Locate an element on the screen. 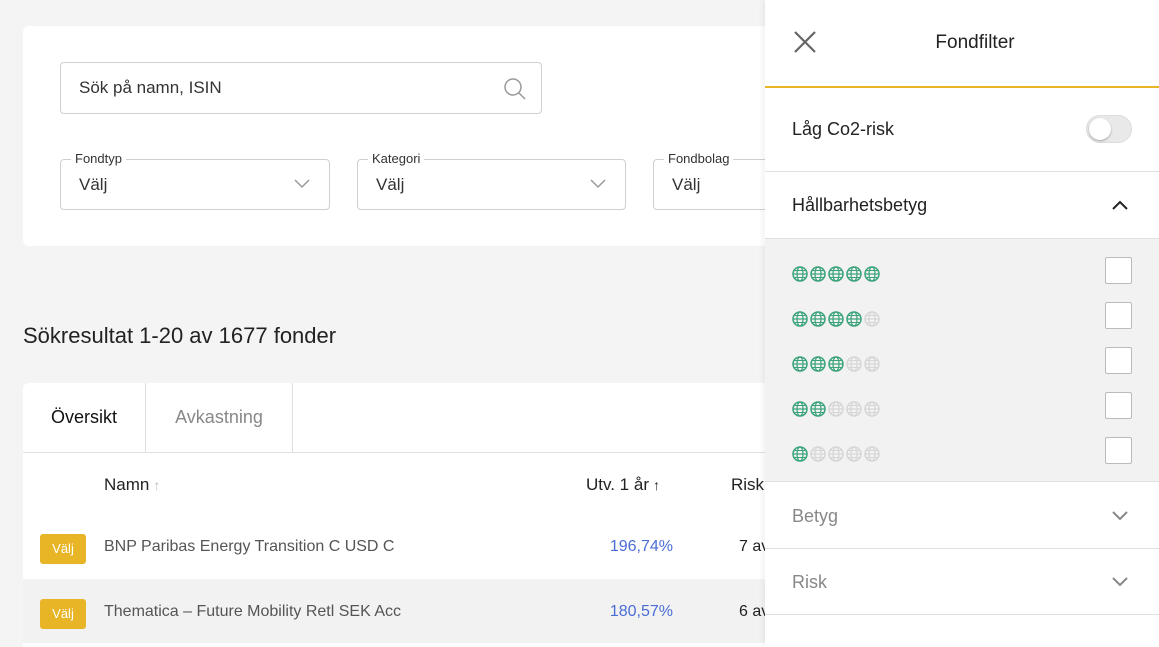  sustainability-header: Hållbarhetsbetyg is located at coordinates (962, 205).